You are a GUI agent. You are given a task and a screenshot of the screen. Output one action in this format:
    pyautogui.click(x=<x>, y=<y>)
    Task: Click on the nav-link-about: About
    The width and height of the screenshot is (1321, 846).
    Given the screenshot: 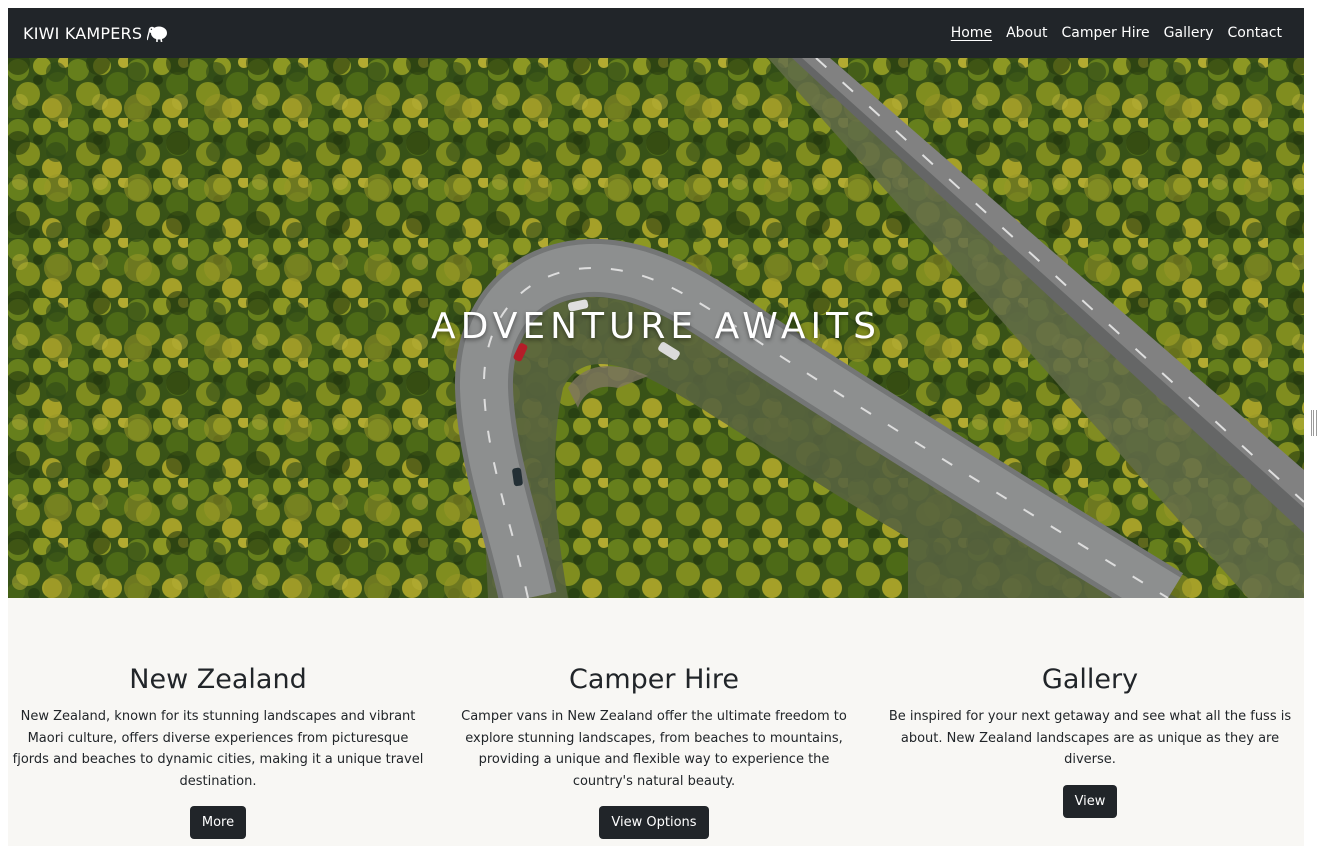 What is the action you would take?
    pyautogui.click(x=1026, y=33)
    